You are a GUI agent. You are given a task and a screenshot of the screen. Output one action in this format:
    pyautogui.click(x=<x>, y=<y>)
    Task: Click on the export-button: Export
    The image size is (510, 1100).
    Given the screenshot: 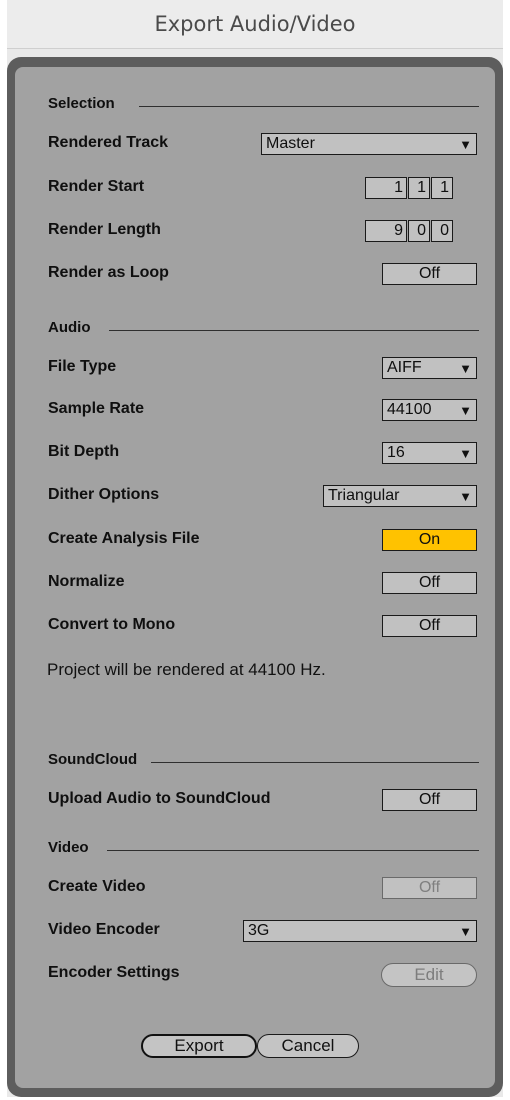 What is the action you would take?
    pyautogui.click(x=199, y=1046)
    